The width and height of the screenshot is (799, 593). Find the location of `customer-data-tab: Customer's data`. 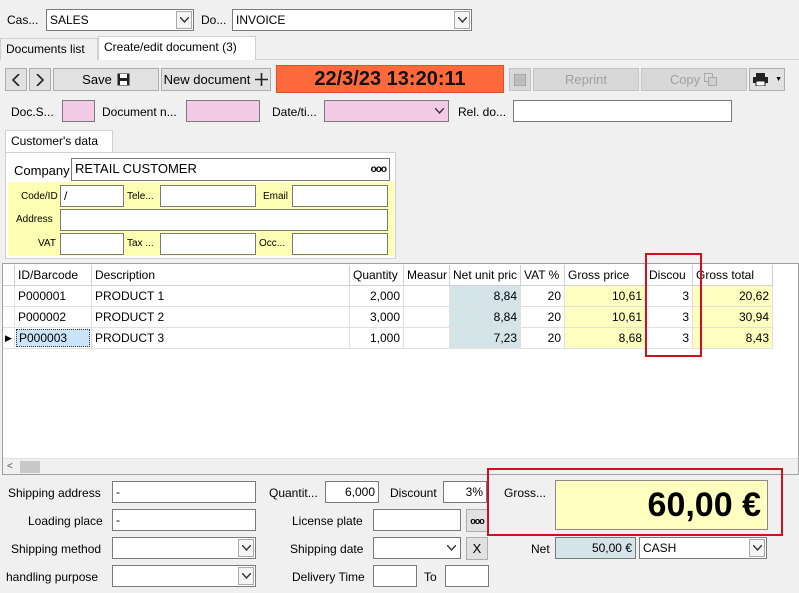

customer-data-tab: Customer's data is located at coordinates (59, 142).